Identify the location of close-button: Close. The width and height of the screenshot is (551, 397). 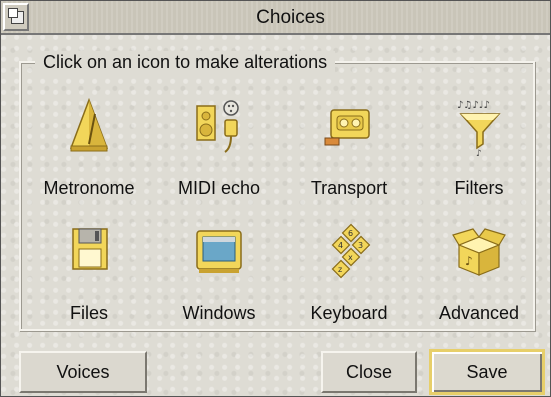
(369, 372).